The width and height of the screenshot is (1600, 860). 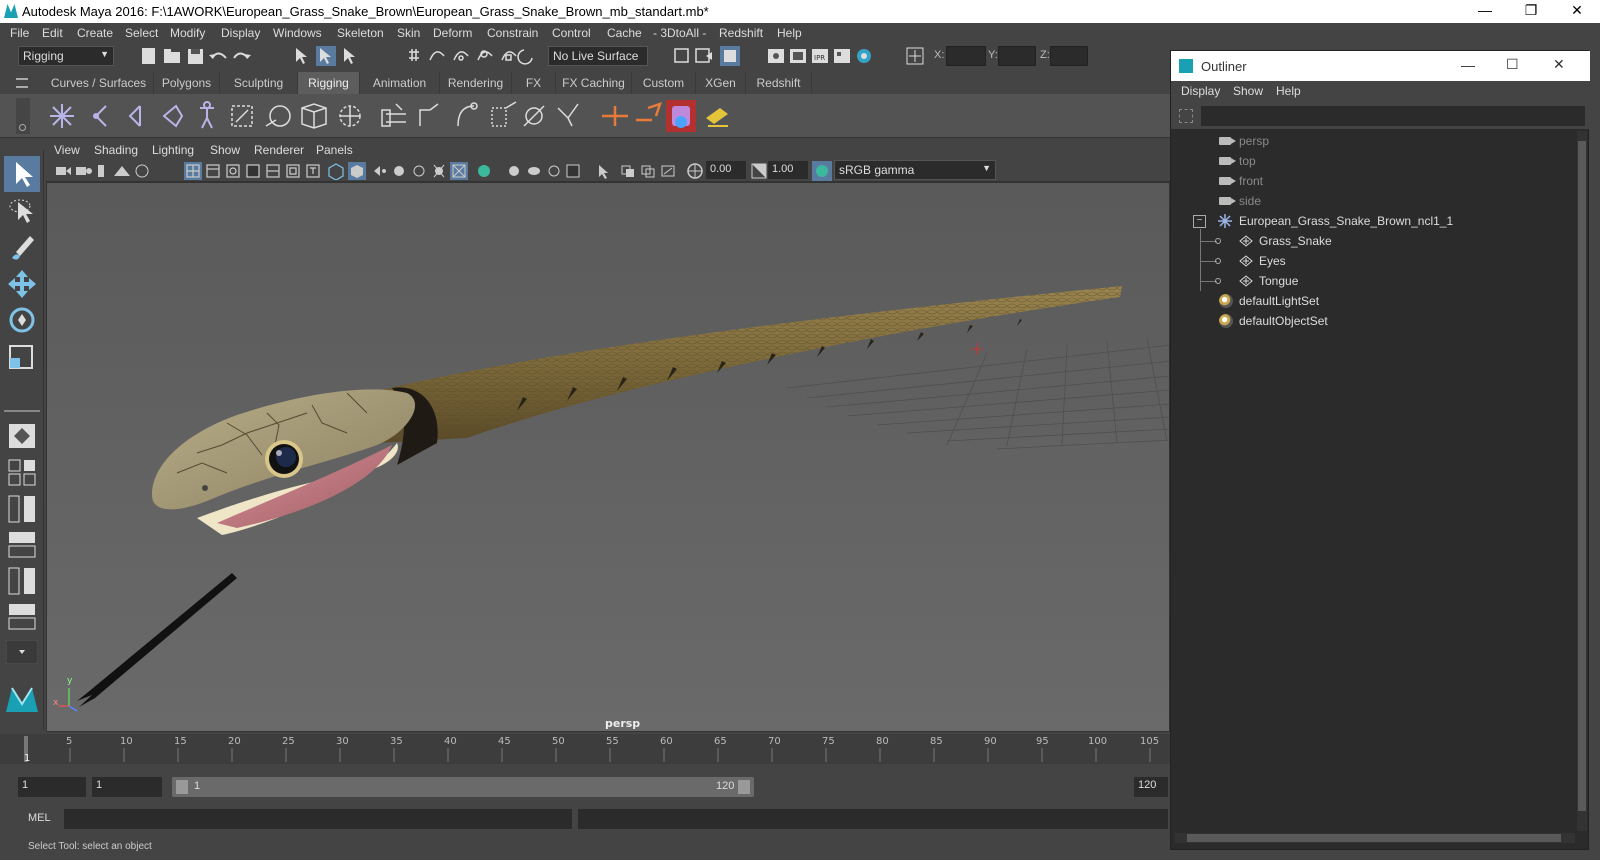 What do you see at coordinates (52, 33) in the screenshot?
I see `menu-edit: Edit` at bounding box center [52, 33].